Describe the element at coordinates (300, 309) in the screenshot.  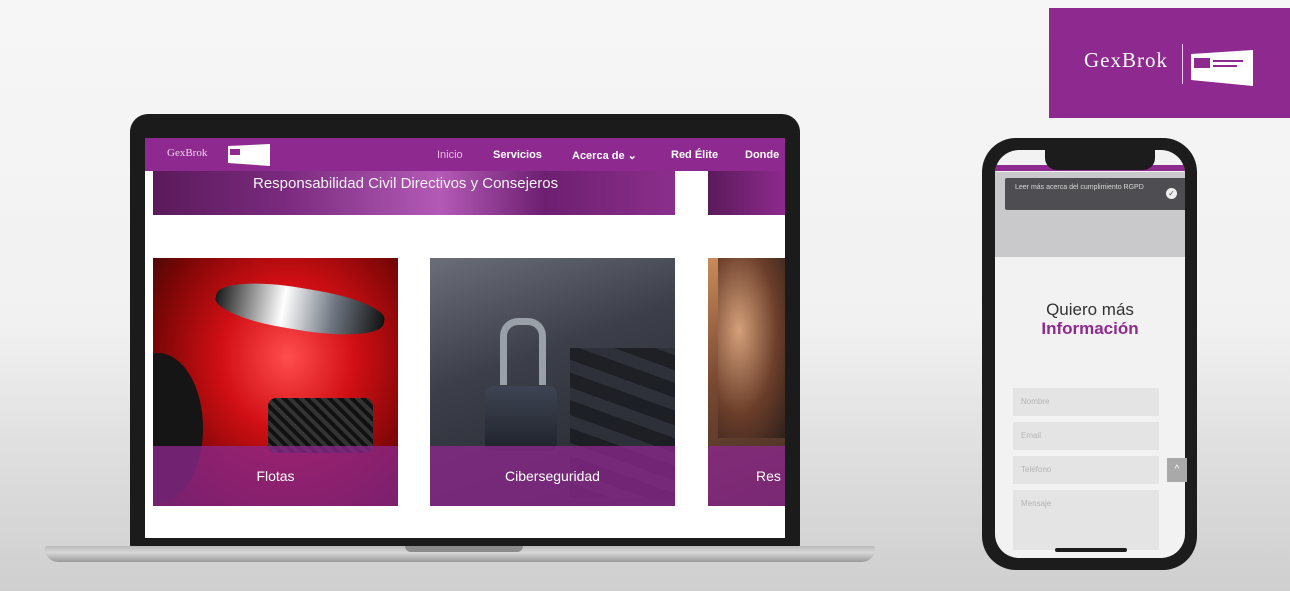
I see `car-headlight-image` at that location.